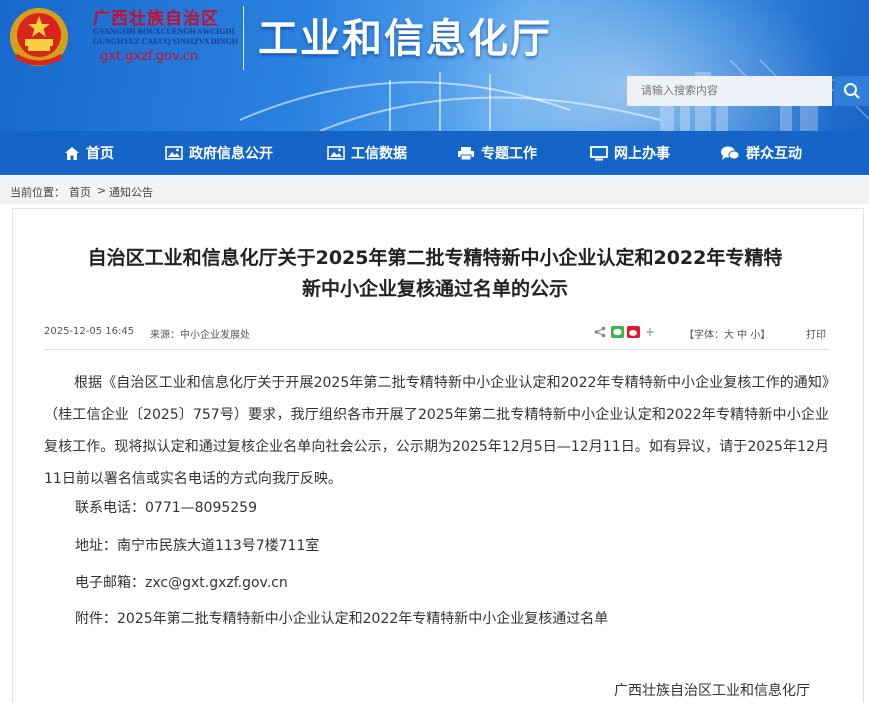 Image resolution: width=869 pixels, height=703 pixels. Describe the element at coordinates (131, 192) in the screenshot. I see `breadcrumb-notices: 通知公告` at that location.